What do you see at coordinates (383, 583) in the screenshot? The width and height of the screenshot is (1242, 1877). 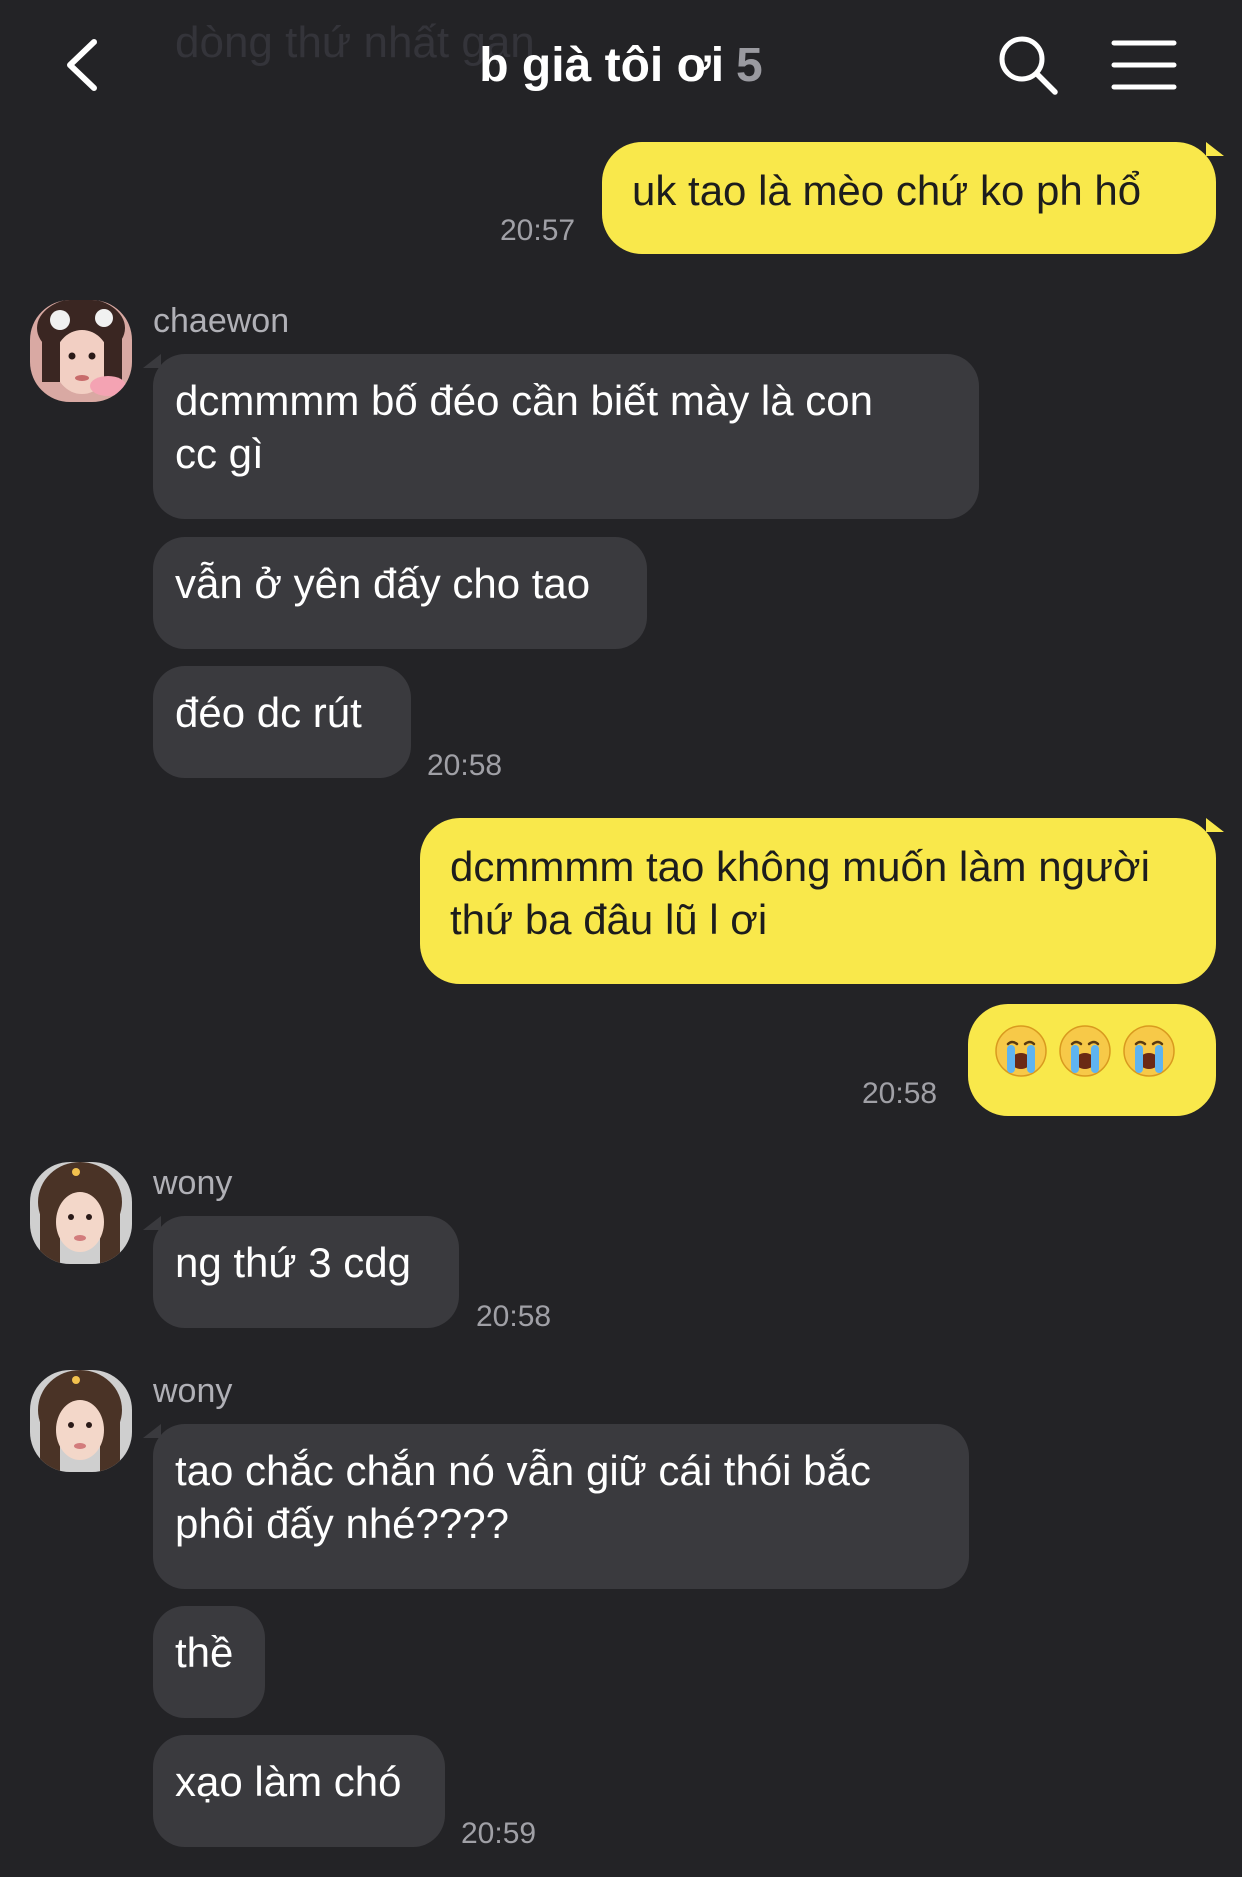 I see `message-text: vẫn ở yên đấy cho tao` at bounding box center [383, 583].